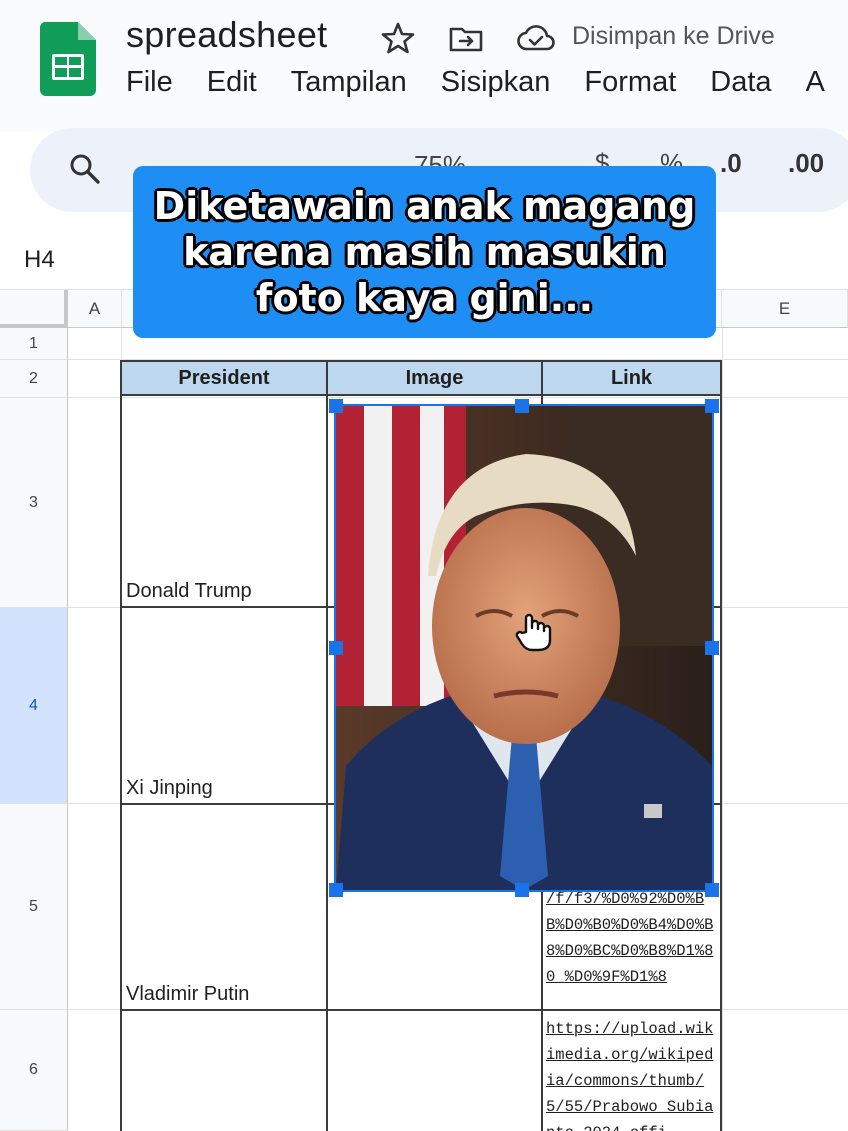 Image resolution: width=848 pixels, height=1131 pixels. What do you see at coordinates (68, 59) in the screenshot?
I see `sheets-logo-icon` at bounding box center [68, 59].